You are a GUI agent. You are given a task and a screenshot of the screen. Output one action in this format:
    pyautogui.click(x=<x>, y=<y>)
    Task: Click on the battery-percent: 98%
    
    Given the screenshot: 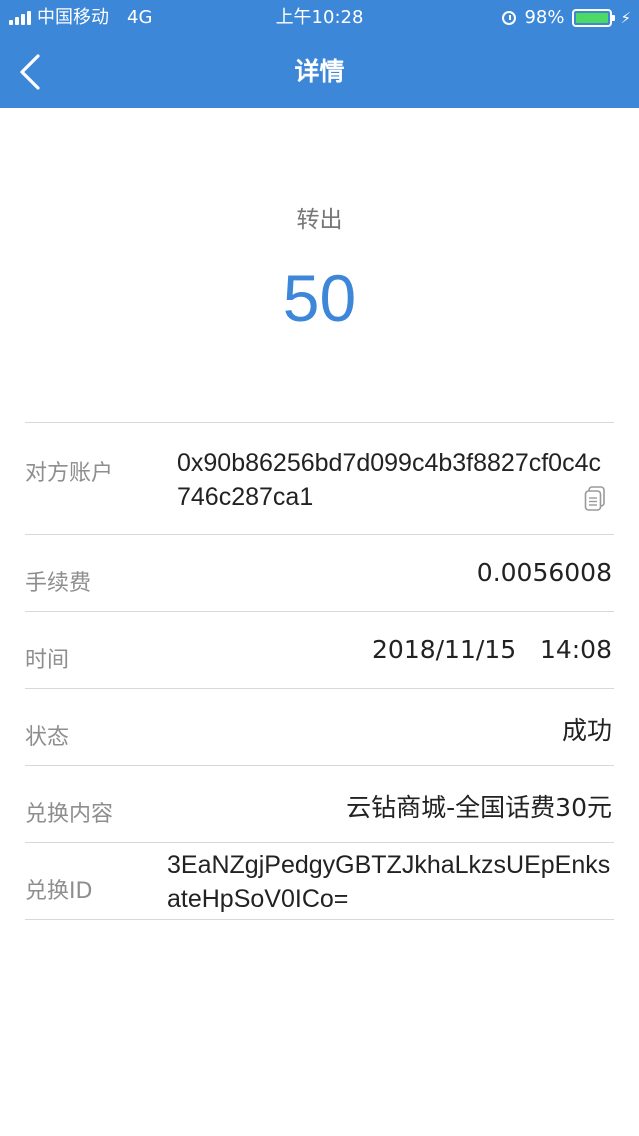 What is the action you would take?
    pyautogui.click(x=544, y=17)
    